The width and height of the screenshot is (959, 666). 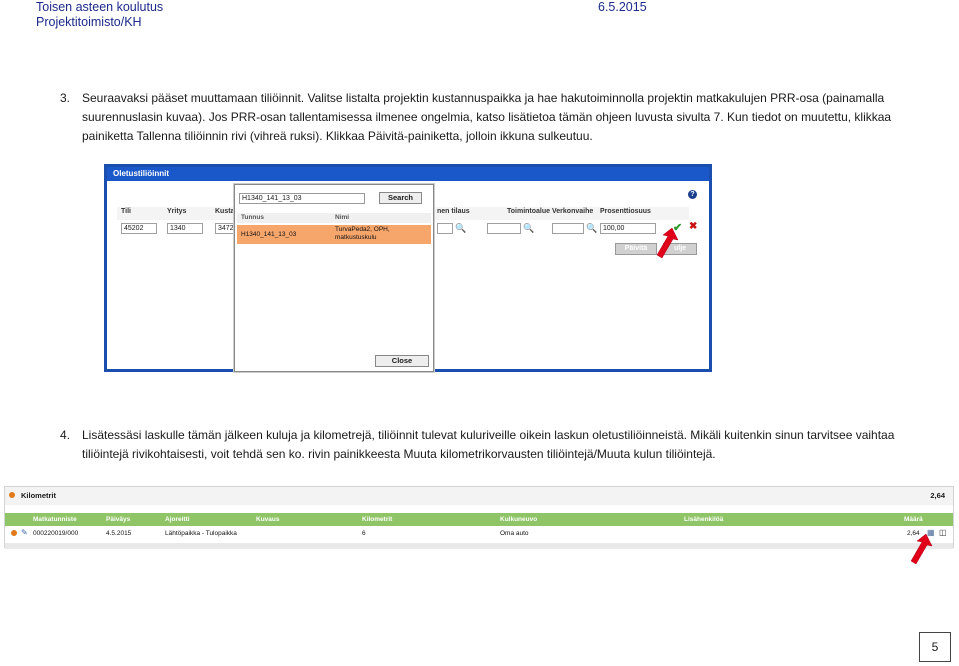 What do you see at coordinates (377, 519) in the screenshot?
I see `th-kilometrit: Kilometrit` at bounding box center [377, 519].